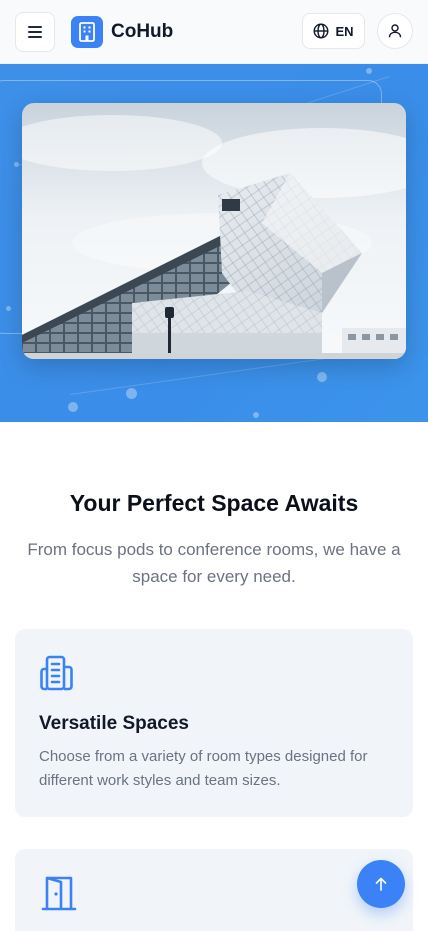 The width and height of the screenshot is (428, 931). I want to click on menu-button, so click(35, 31).